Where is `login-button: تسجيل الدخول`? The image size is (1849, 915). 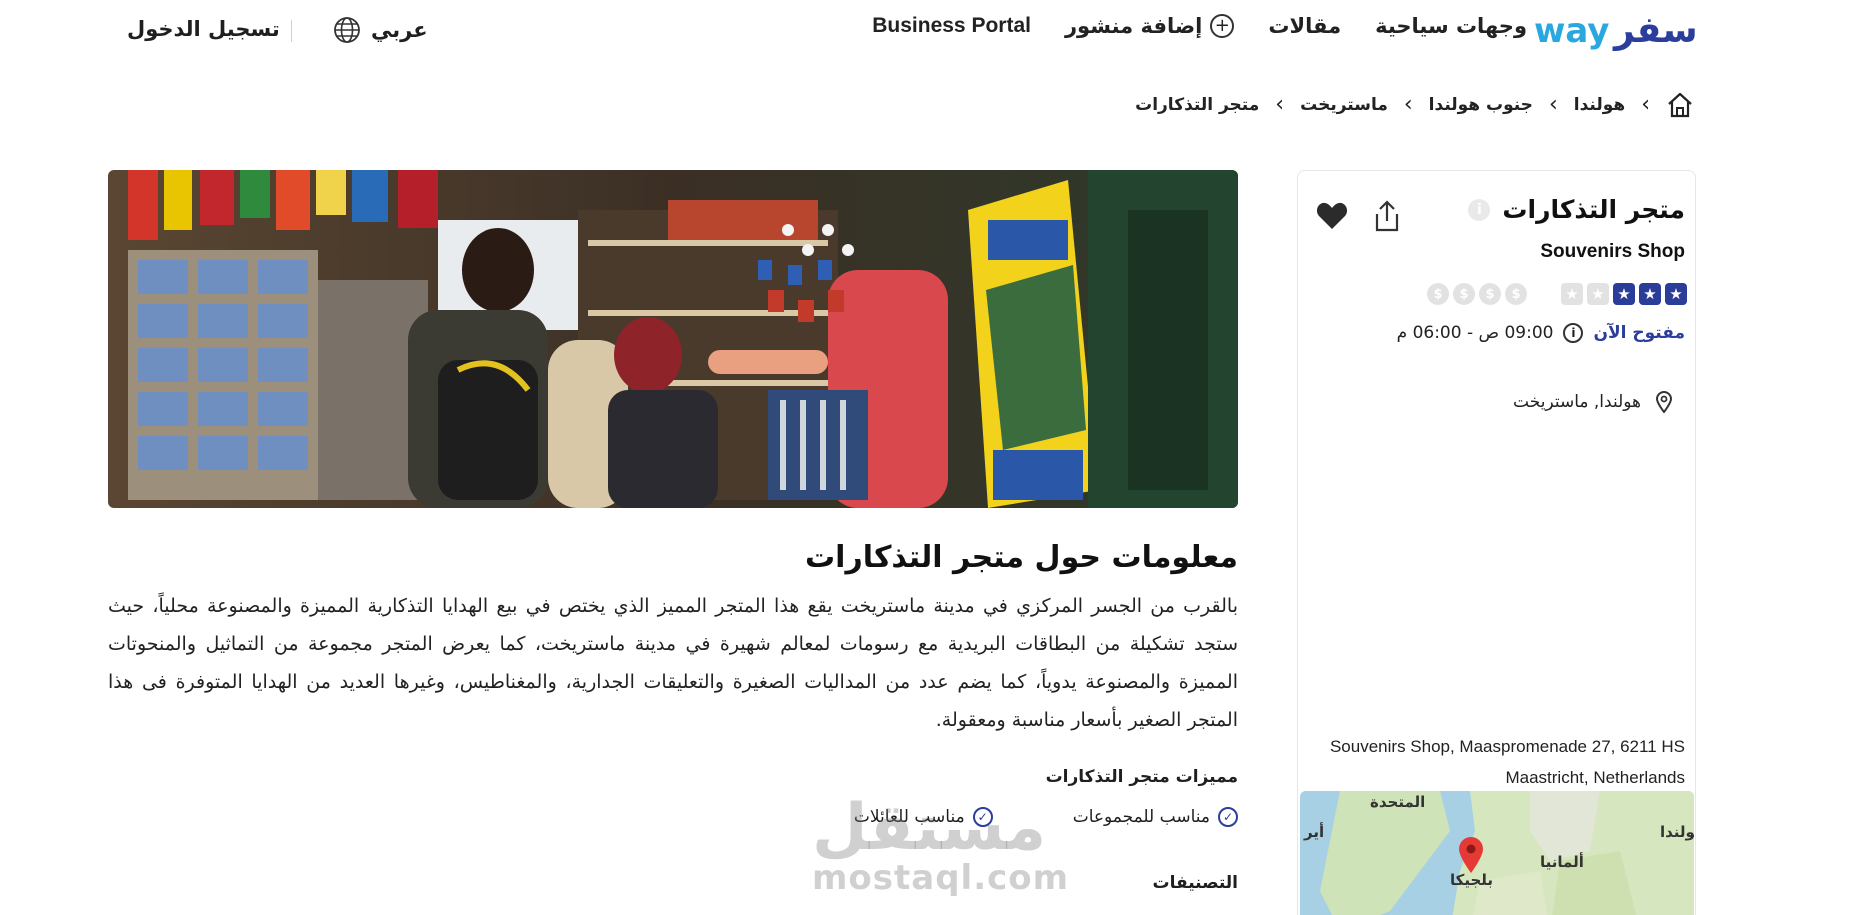
login-button: تسجيل الدخول is located at coordinates (203, 29).